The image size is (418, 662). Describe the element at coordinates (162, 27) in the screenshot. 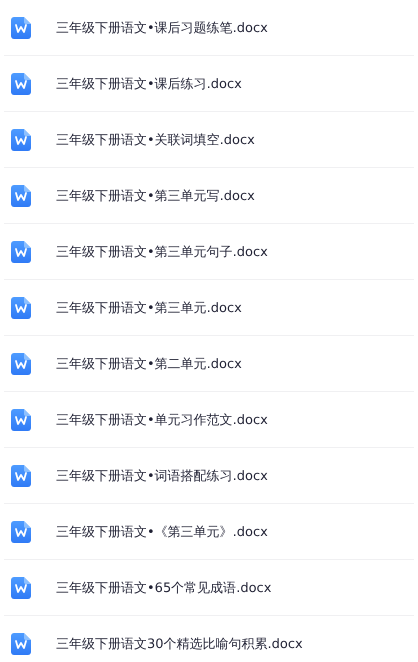

I see `file-name: 三年级下册语文•课后习题练笔.docx` at that location.